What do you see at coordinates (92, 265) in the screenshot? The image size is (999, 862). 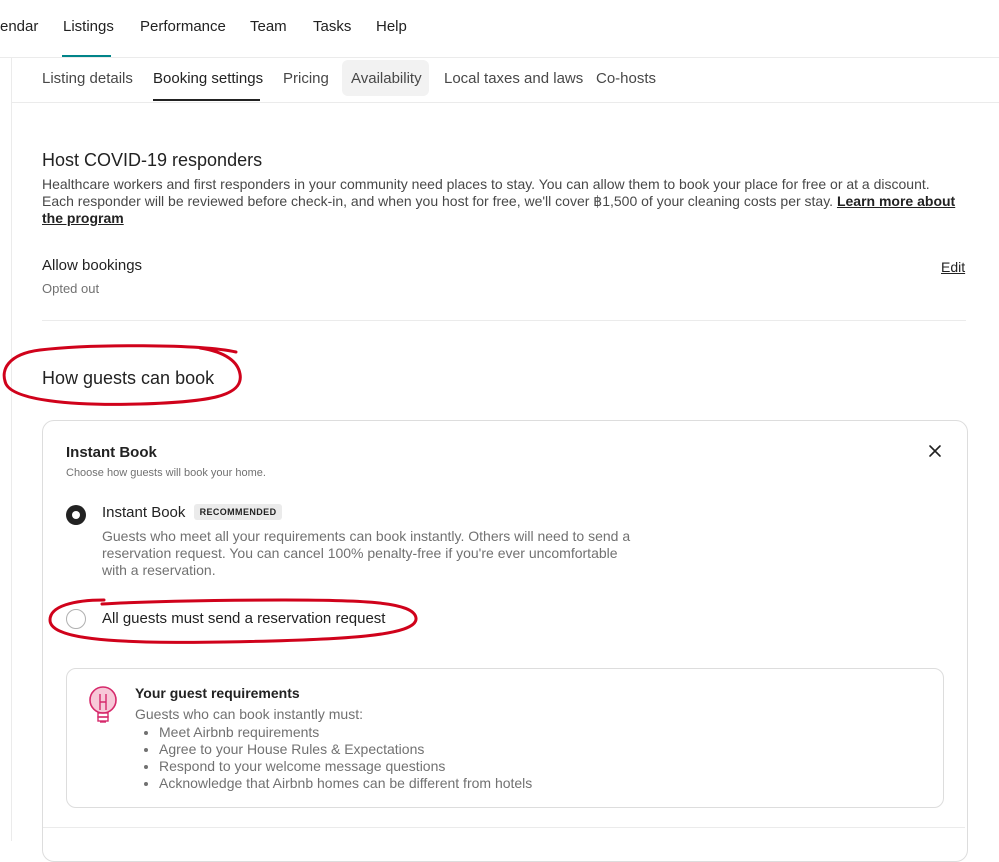 I see `allow-bookings-label: Allow bookings` at bounding box center [92, 265].